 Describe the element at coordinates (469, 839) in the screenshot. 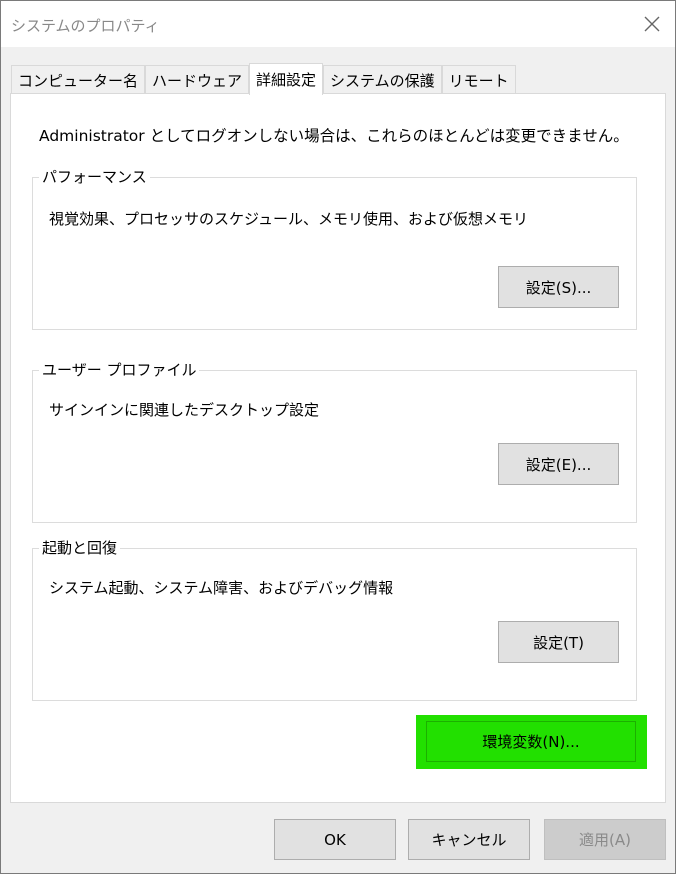

I see `cancel-button: キャンセル` at that location.